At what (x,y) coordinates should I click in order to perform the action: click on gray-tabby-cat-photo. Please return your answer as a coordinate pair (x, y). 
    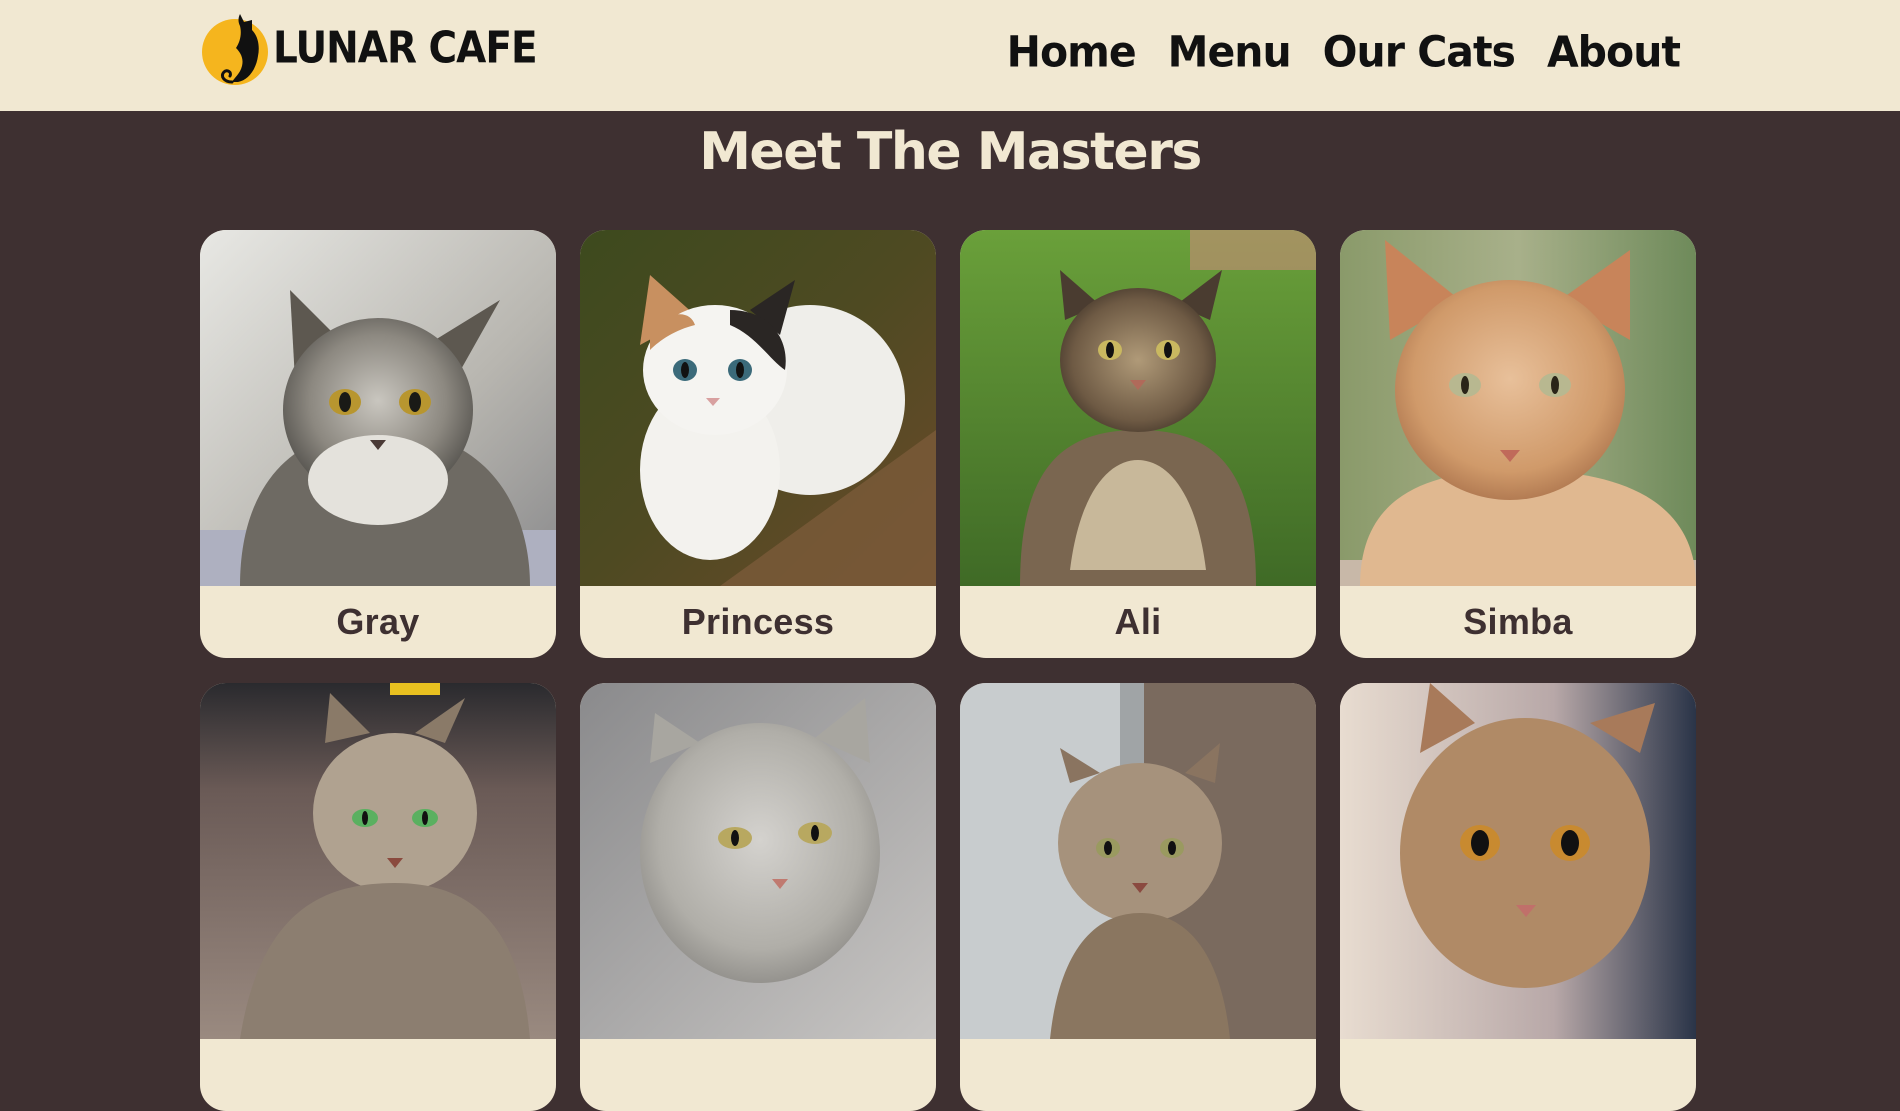
    Looking at the image, I should click on (378, 408).